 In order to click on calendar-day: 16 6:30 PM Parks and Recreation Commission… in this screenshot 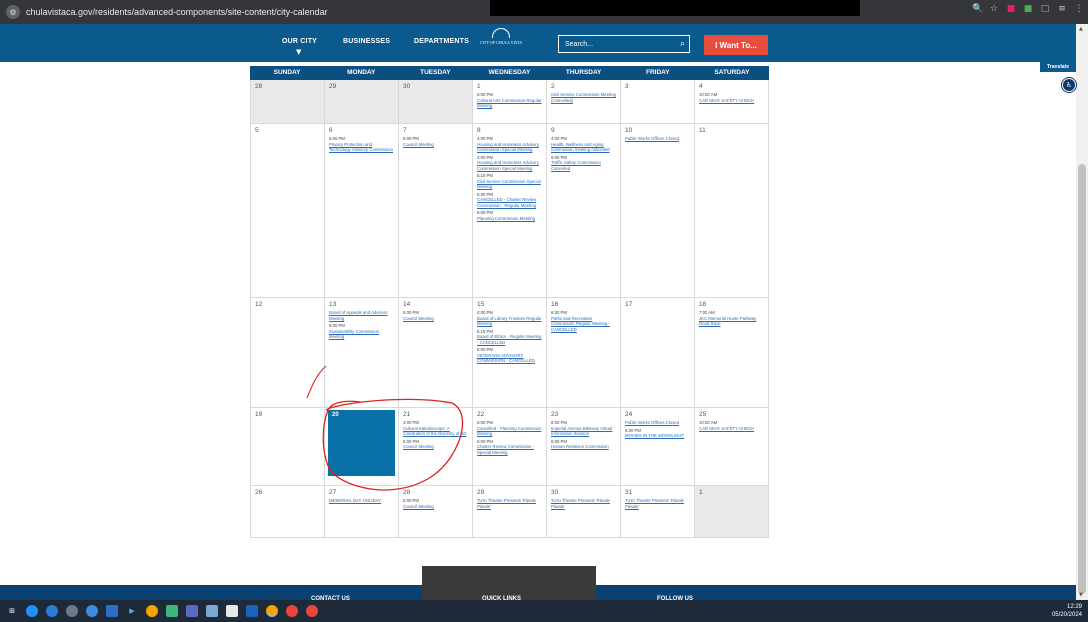, I will do `click(584, 352)`.